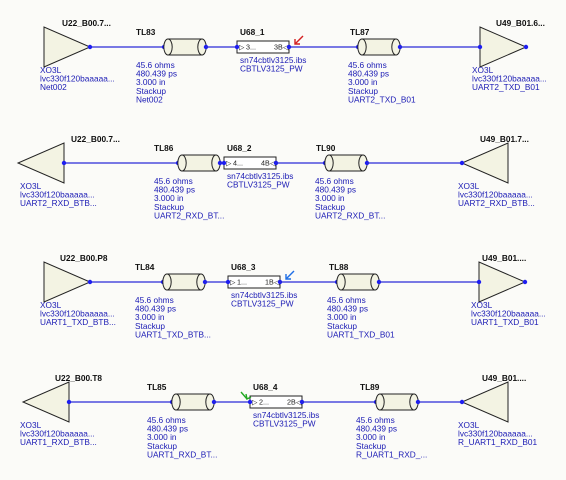 The image size is (566, 480). Describe the element at coordinates (326, 148) in the screenshot. I see `tline-2-ref: TL90` at that location.